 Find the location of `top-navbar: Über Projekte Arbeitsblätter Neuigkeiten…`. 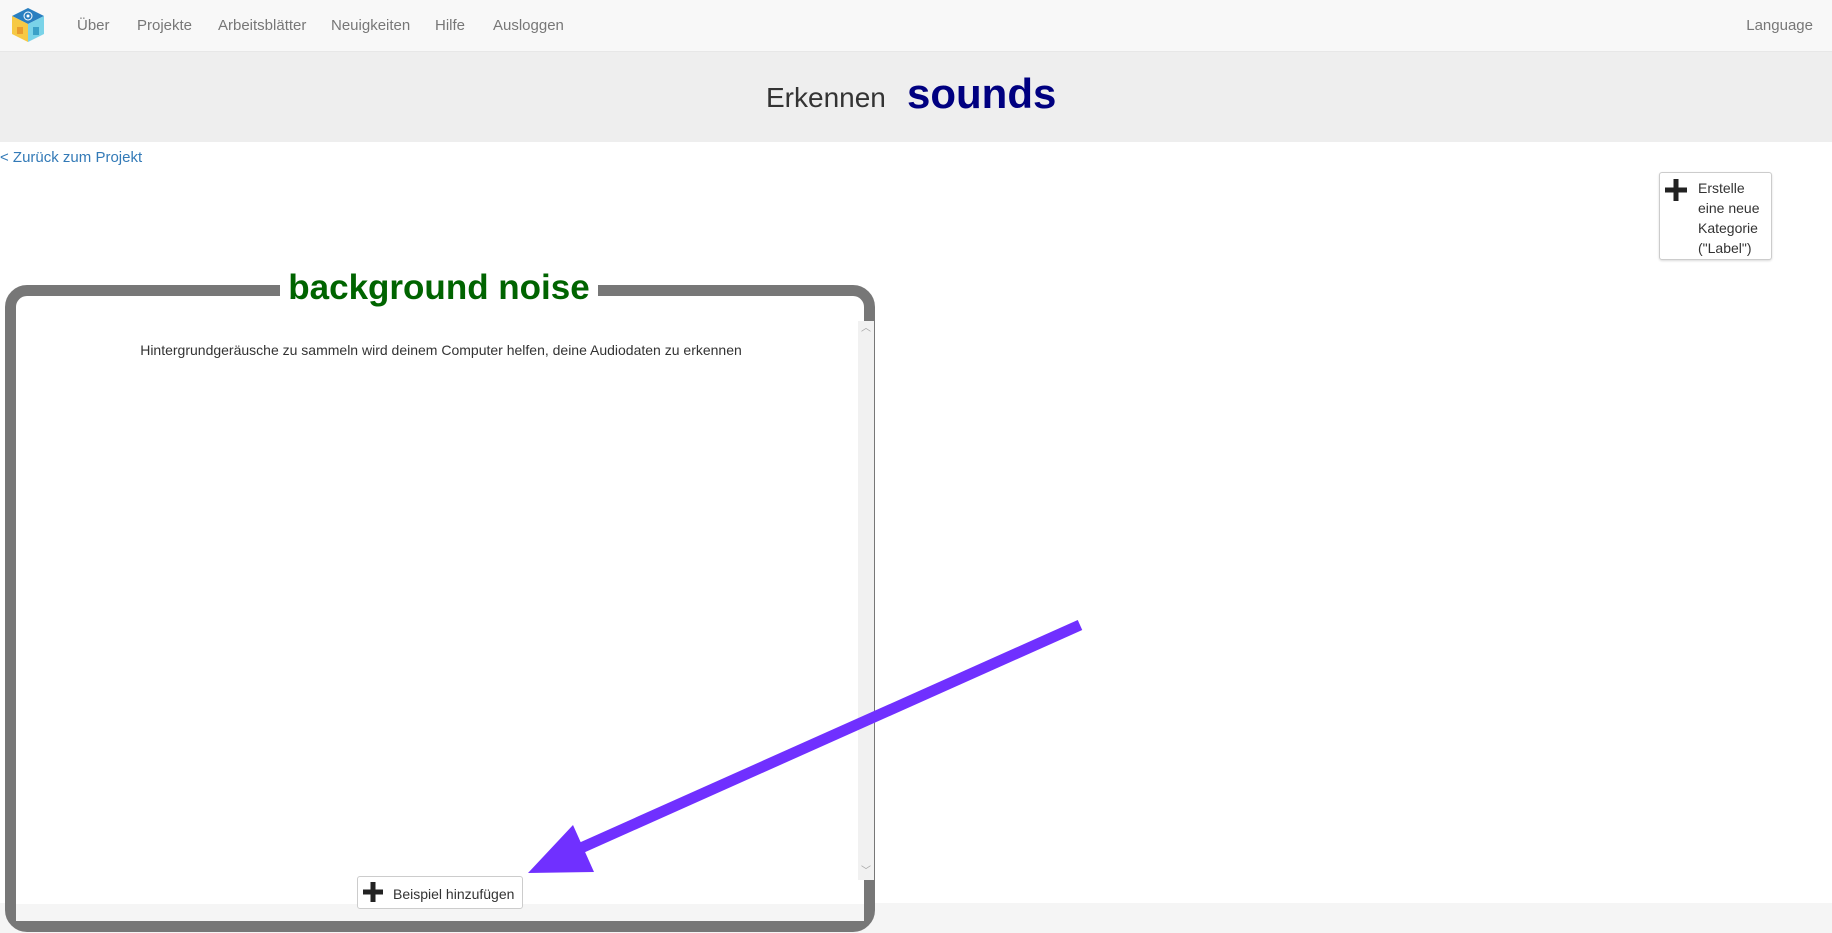

top-navbar: Über Projekte Arbeitsblätter Neuigkeiten… is located at coordinates (916, 26).